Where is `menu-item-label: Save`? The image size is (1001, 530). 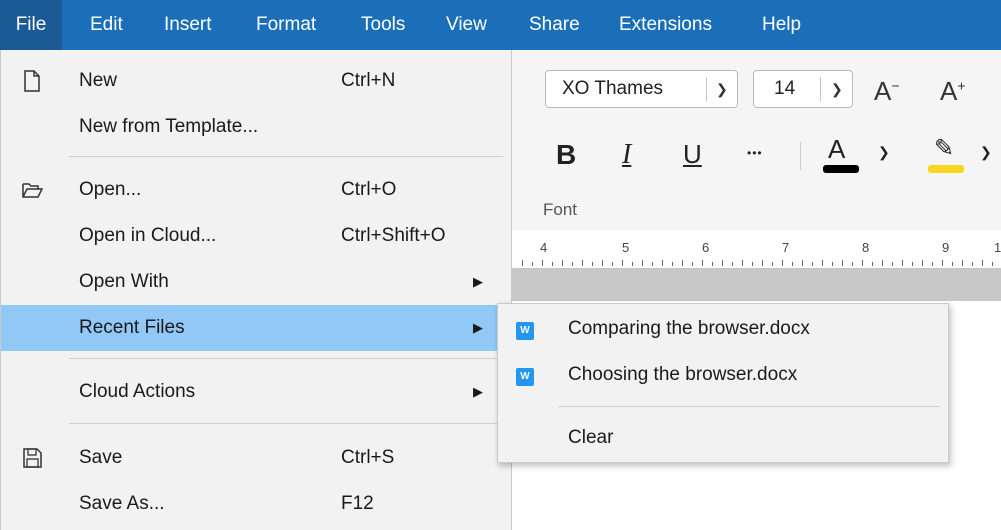
menu-item-label: Save is located at coordinates (101, 457).